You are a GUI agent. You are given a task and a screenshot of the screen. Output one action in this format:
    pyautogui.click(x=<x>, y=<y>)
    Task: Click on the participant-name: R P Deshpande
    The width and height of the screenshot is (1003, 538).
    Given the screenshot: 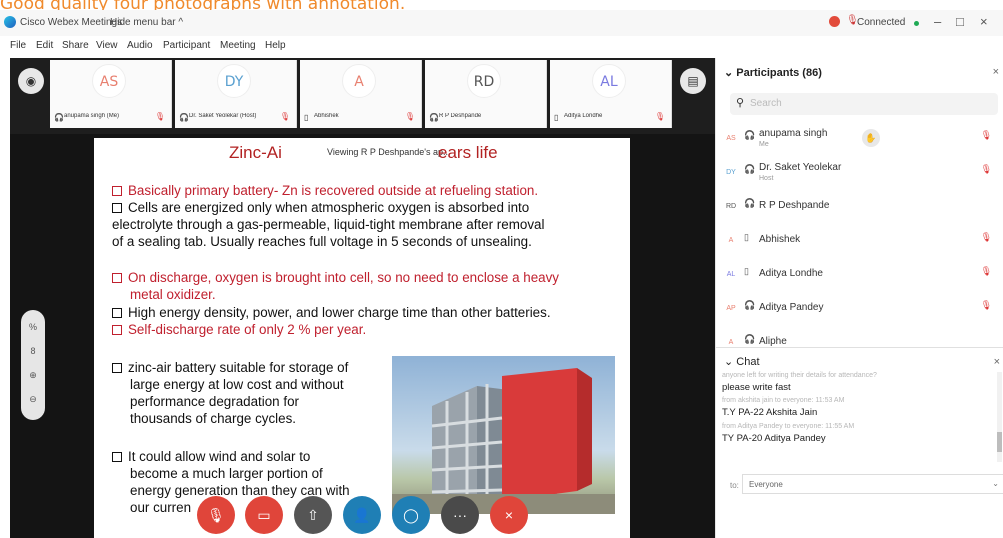 What is the action you would take?
    pyautogui.click(x=794, y=205)
    